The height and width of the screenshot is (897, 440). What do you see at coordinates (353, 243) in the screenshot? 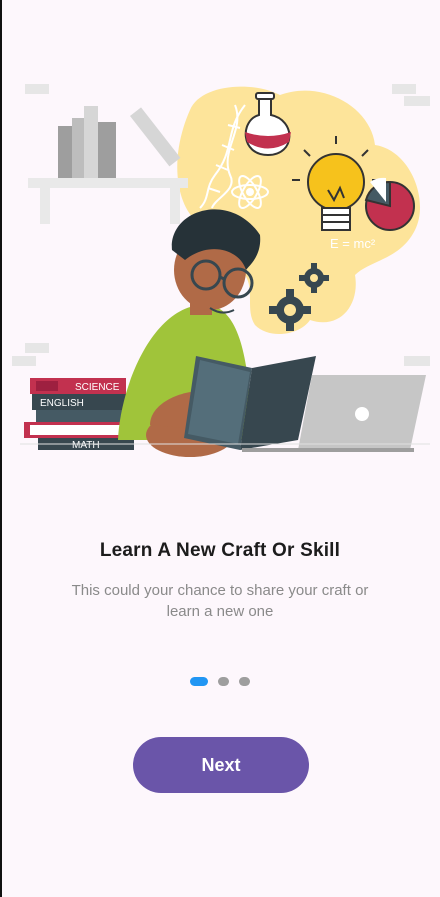
I see `formula-text: E = mc²` at bounding box center [353, 243].